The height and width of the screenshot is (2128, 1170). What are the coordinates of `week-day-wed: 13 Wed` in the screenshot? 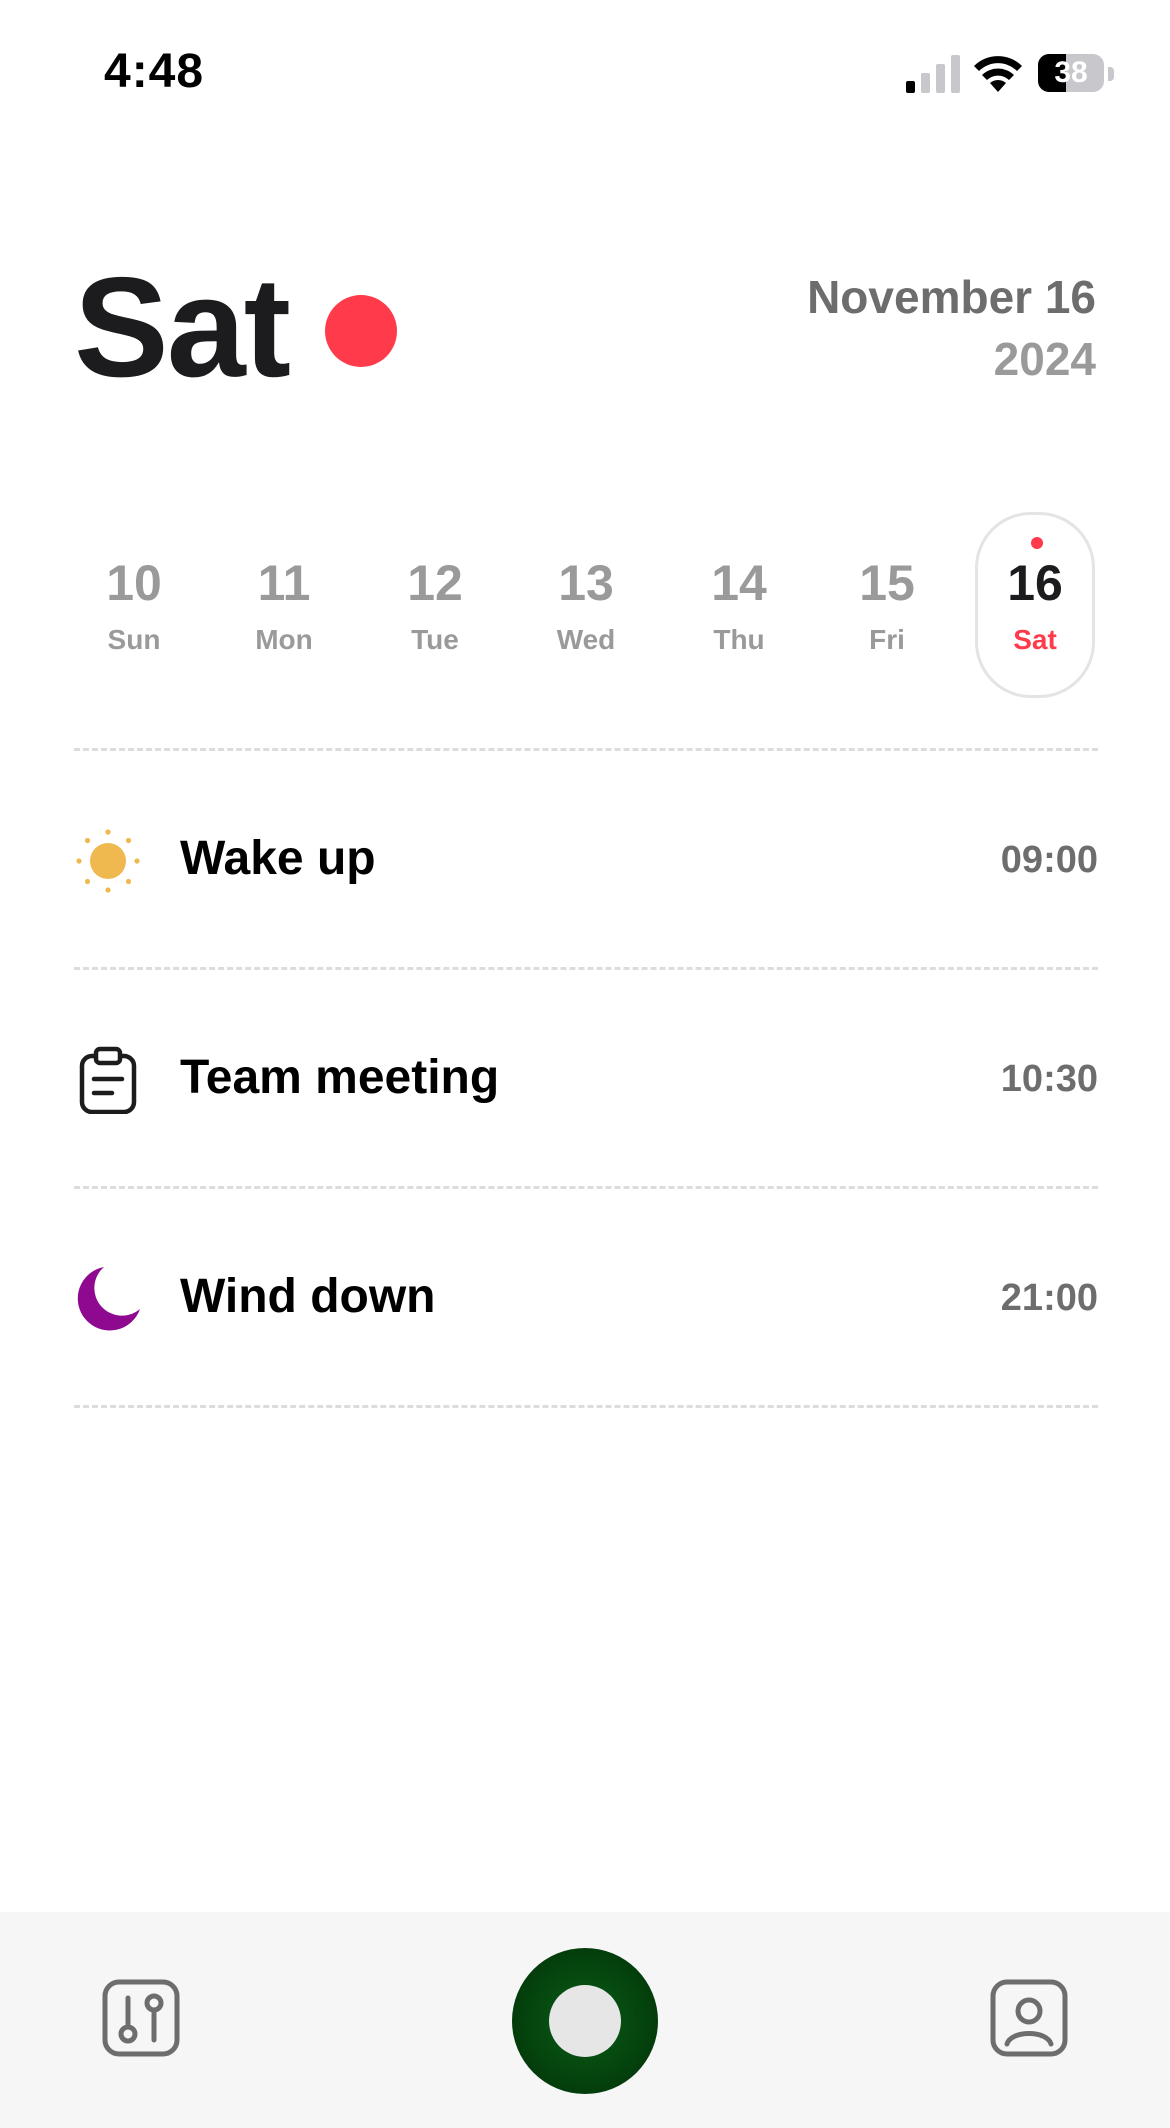 It's located at (586, 605).